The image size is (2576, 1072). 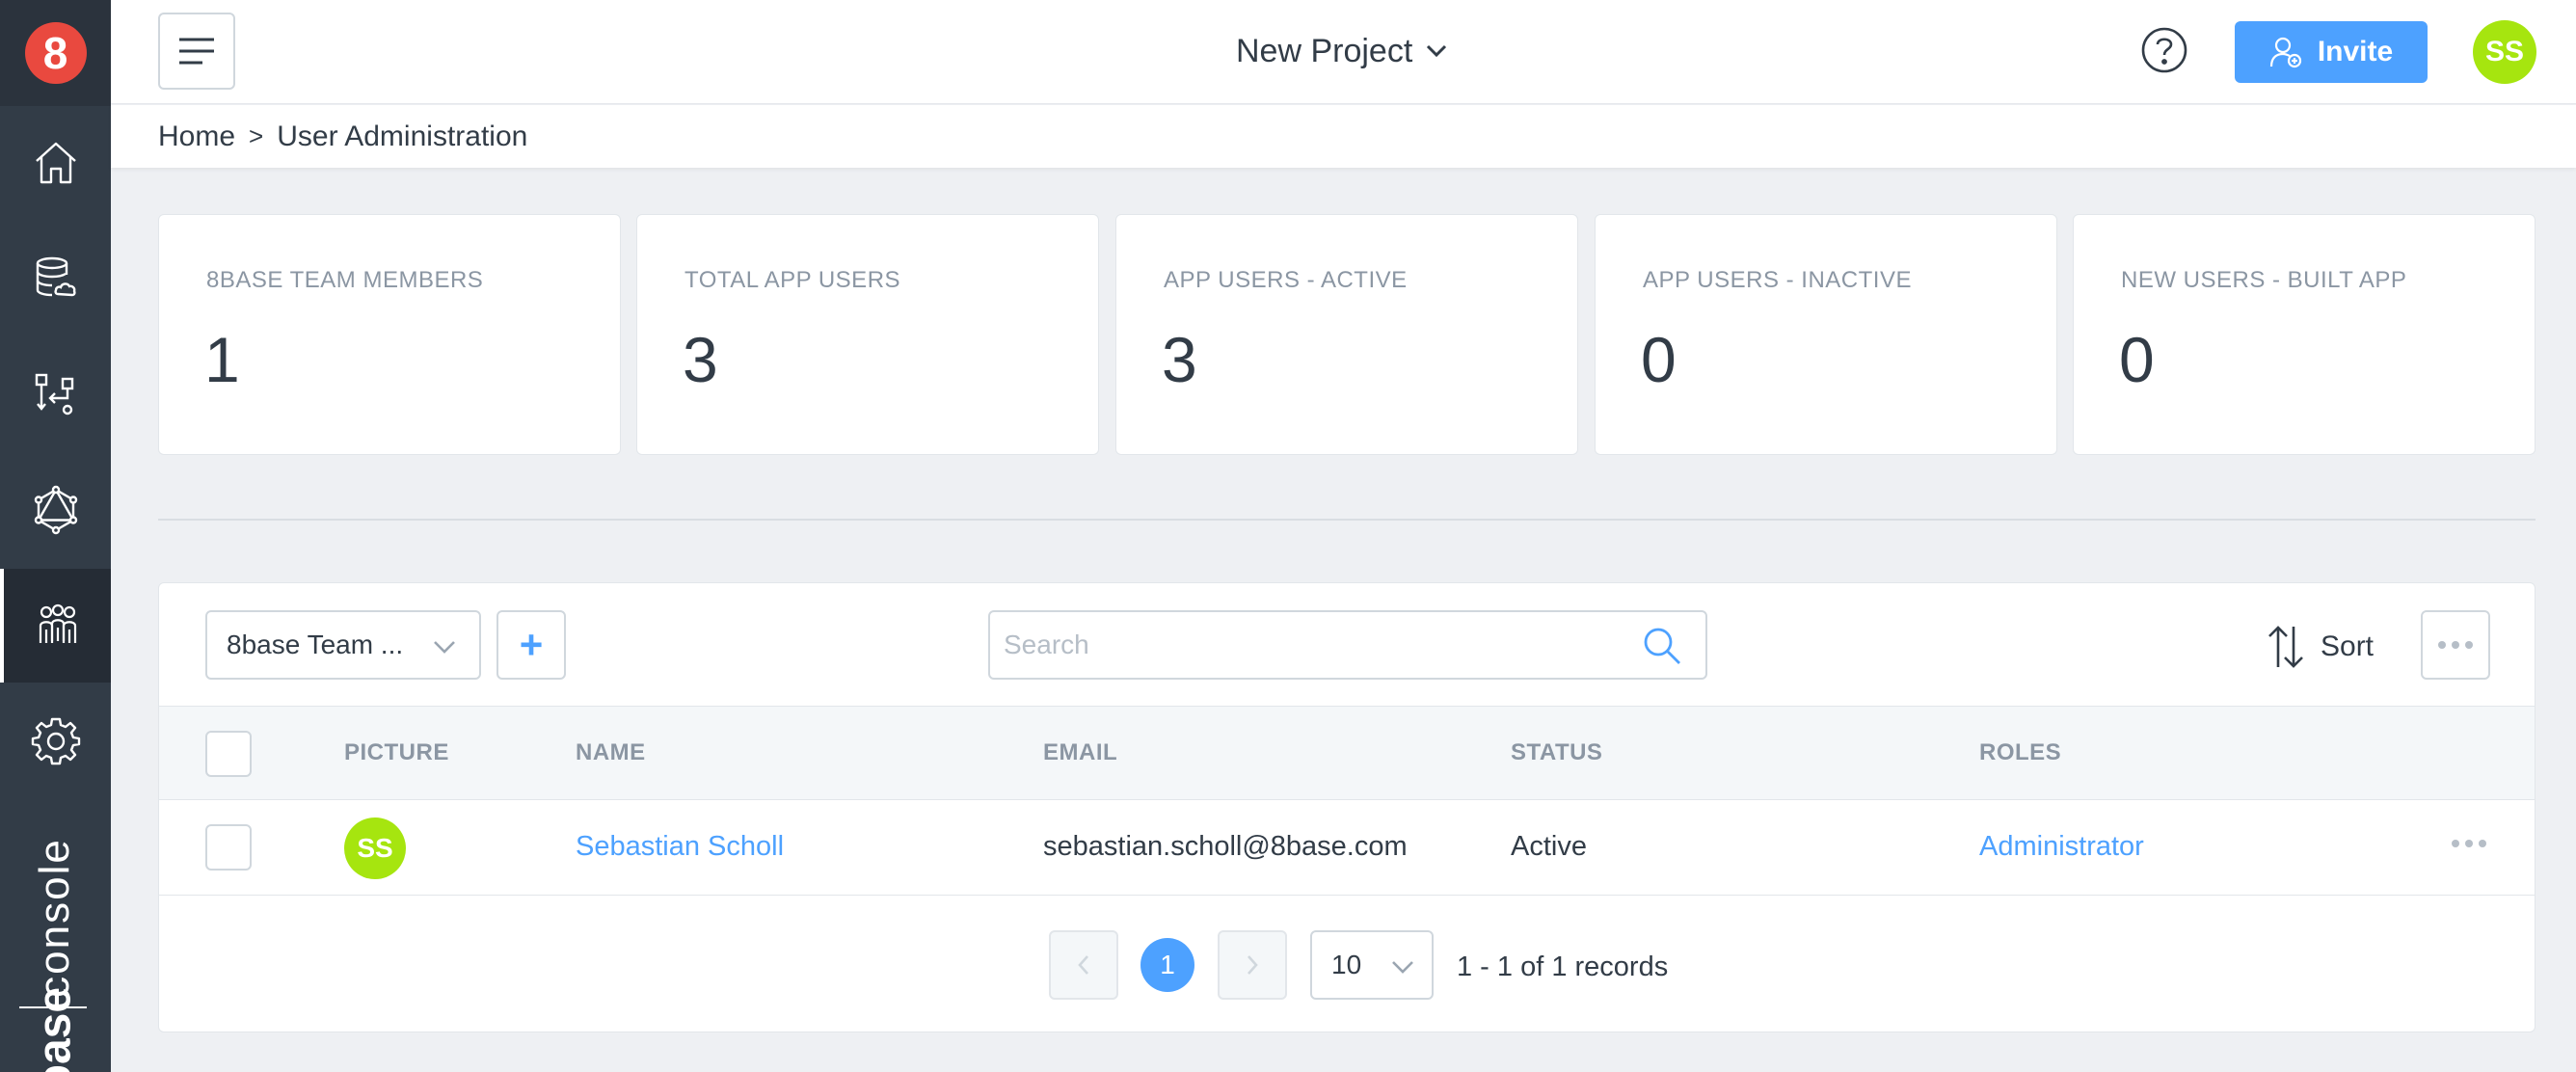 What do you see at coordinates (868, 334) in the screenshot?
I see `stat-card-total-app-users: TOTAL APP USERS 3` at bounding box center [868, 334].